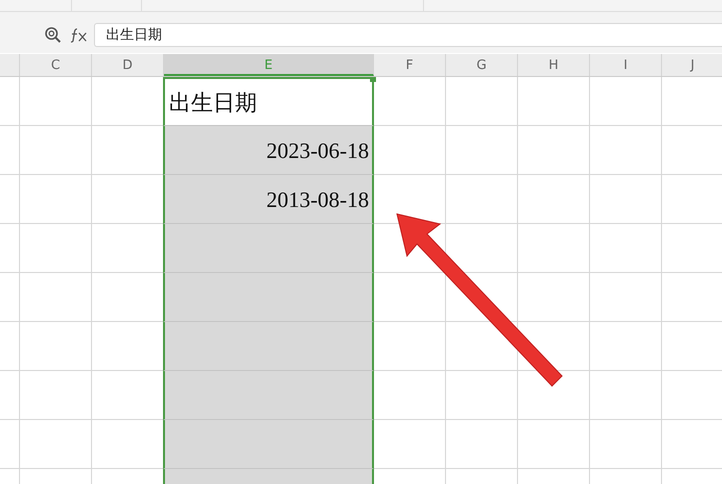 The height and width of the screenshot is (484, 722). I want to click on table-cell: 2013-08-18, so click(268, 199).